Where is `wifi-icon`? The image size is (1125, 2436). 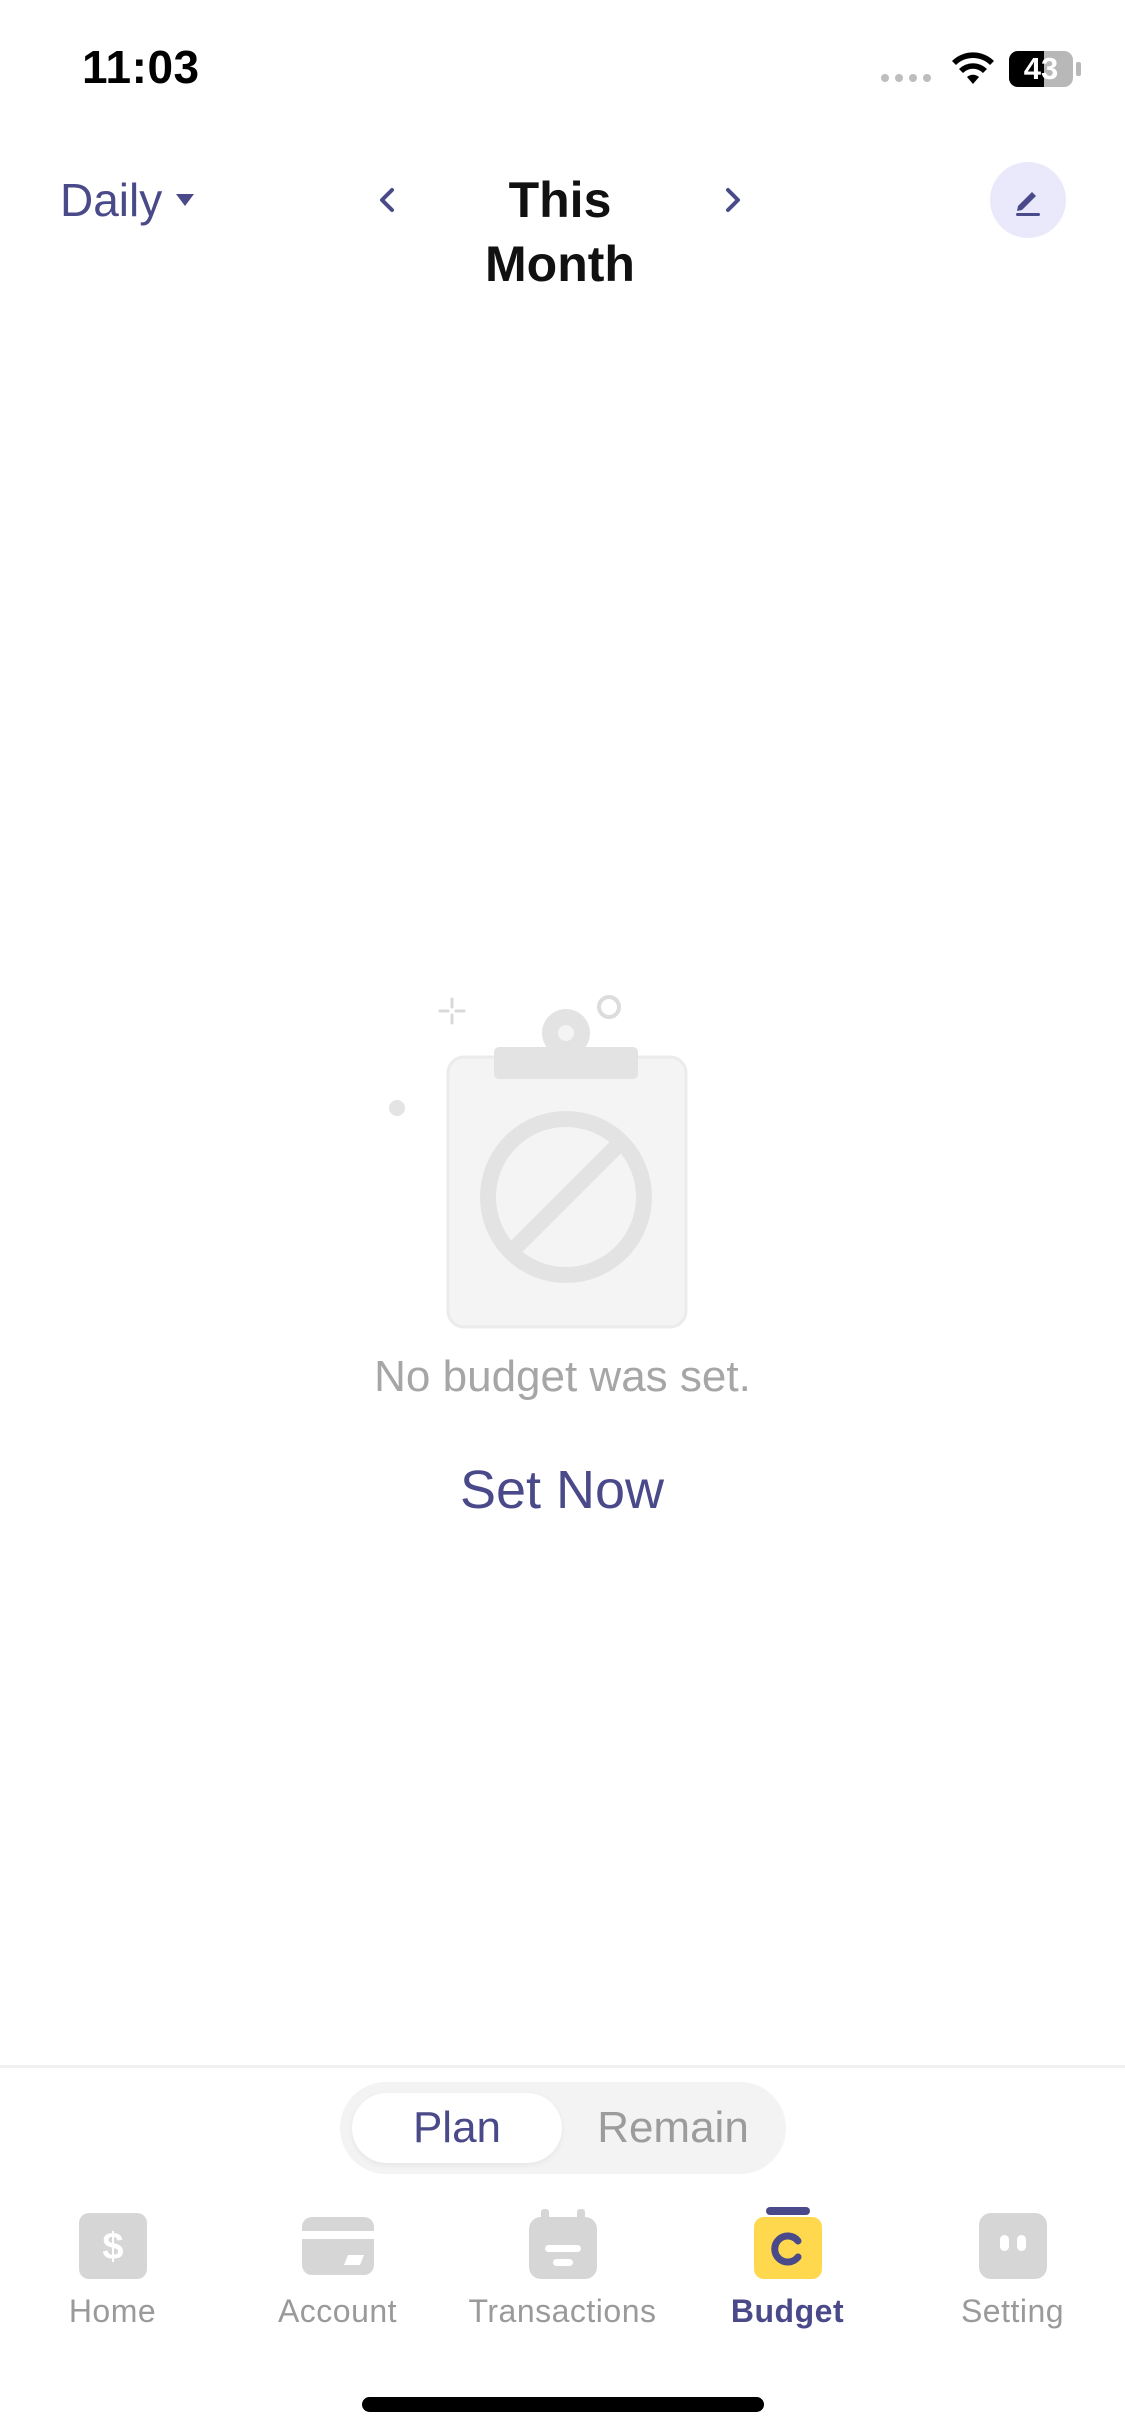 wifi-icon is located at coordinates (973, 68).